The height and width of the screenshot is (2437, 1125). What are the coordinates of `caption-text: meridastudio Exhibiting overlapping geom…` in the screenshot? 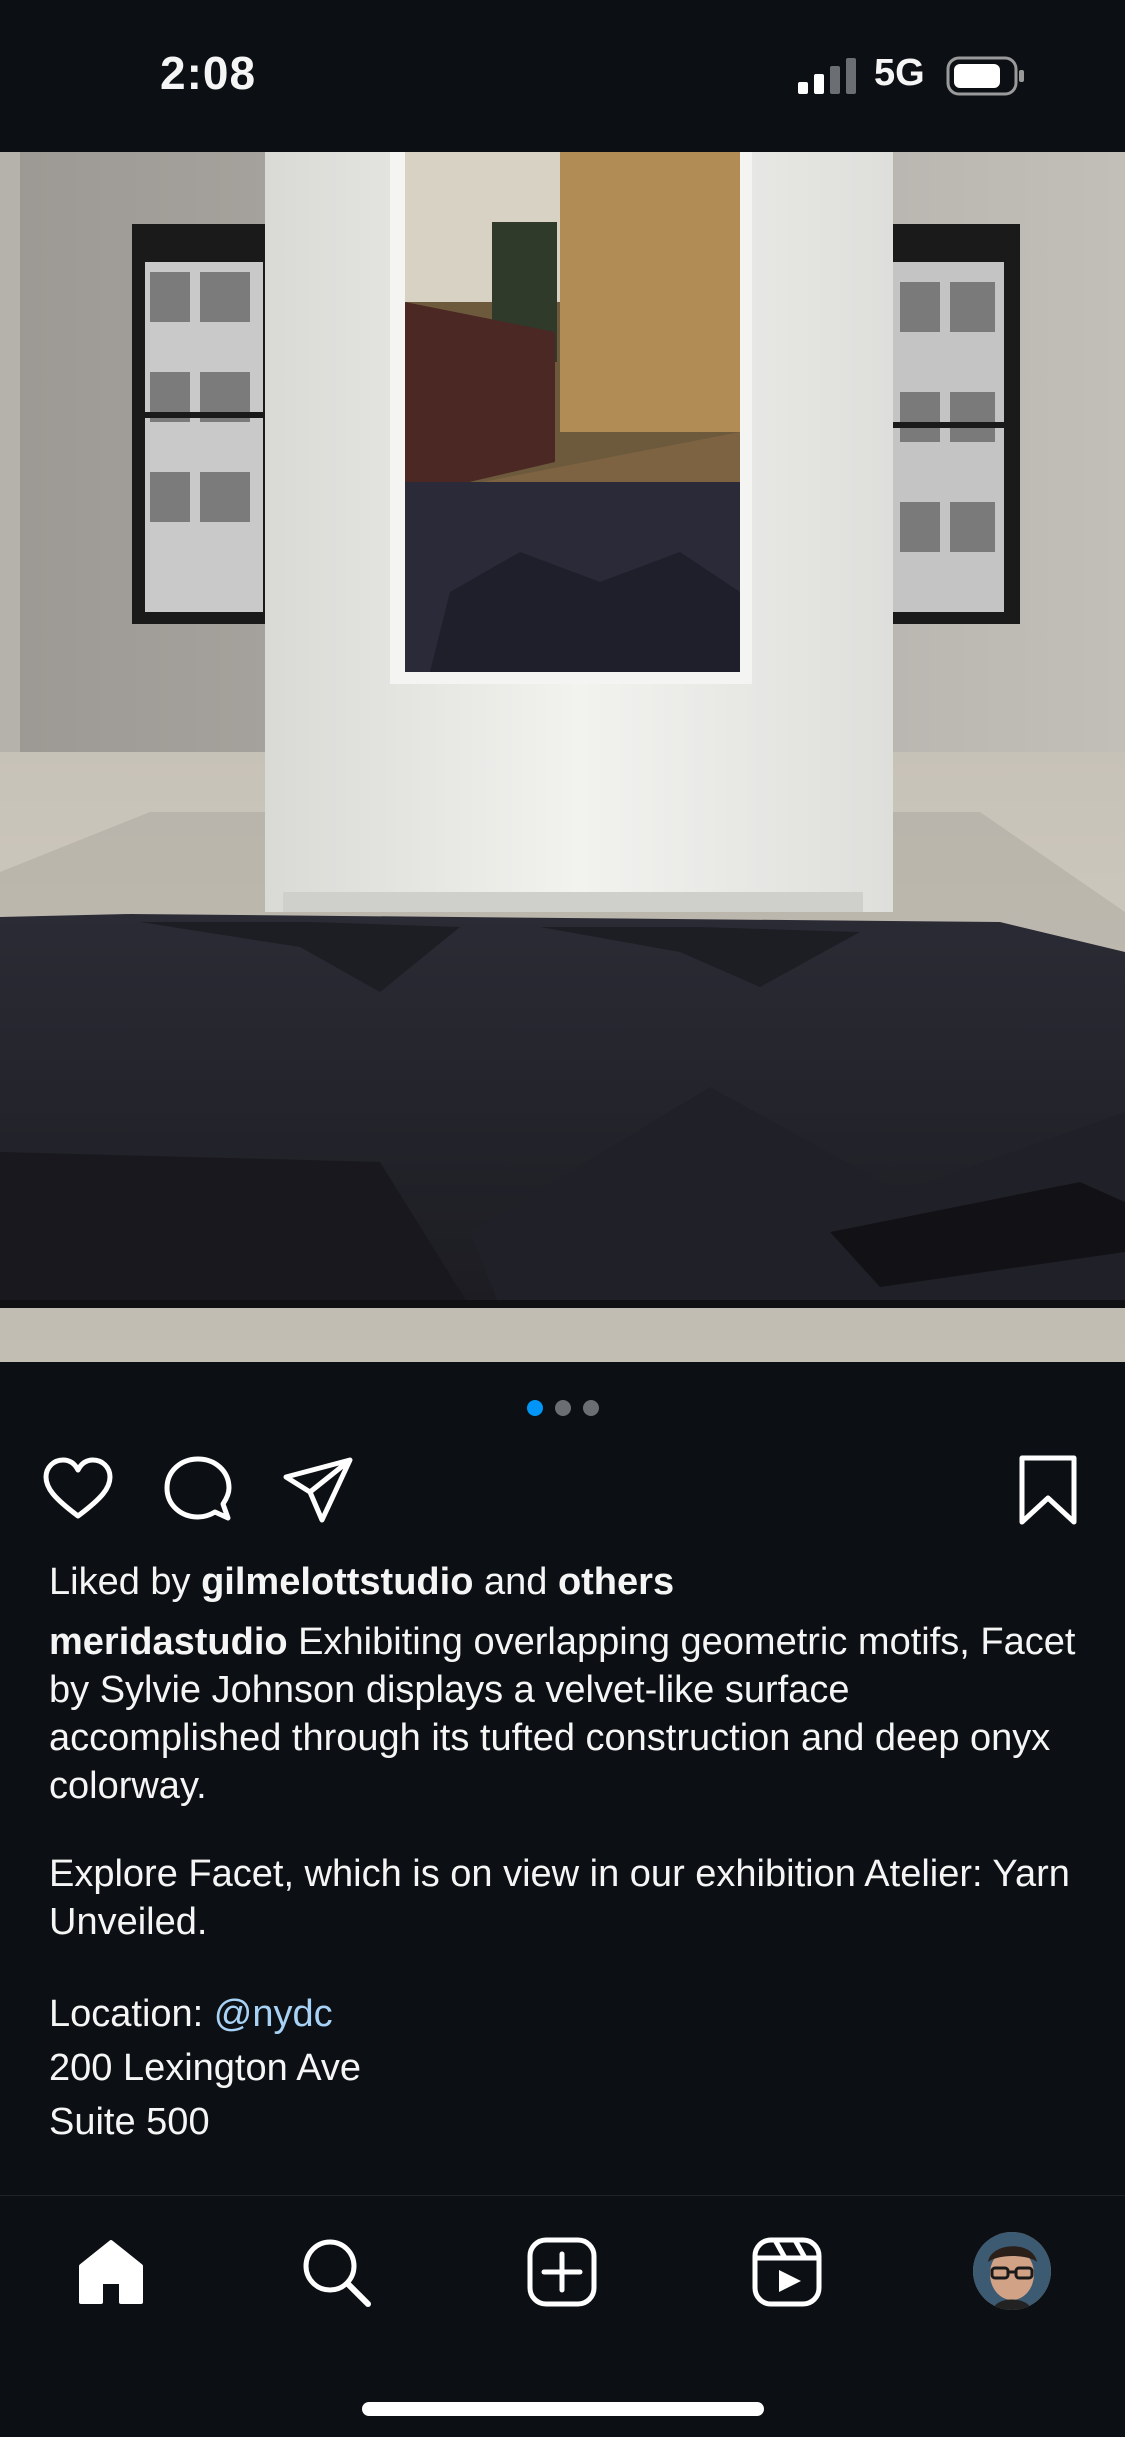 It's located at (569, 1714).